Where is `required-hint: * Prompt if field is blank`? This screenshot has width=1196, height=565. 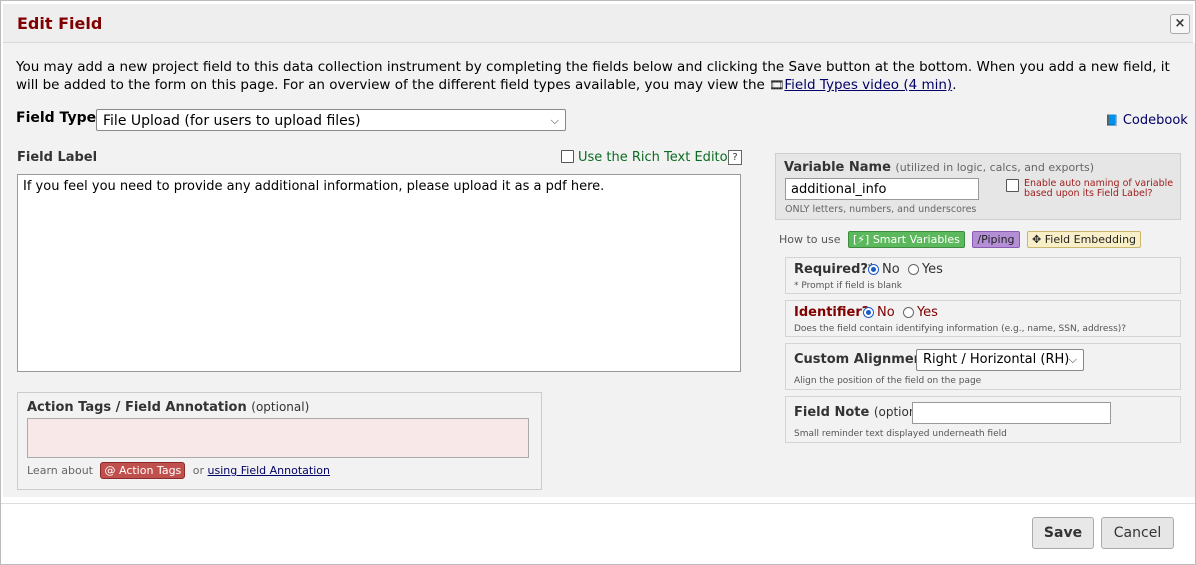 required-hint: * Prompt if field is blank is located at coordinates (848, 286).